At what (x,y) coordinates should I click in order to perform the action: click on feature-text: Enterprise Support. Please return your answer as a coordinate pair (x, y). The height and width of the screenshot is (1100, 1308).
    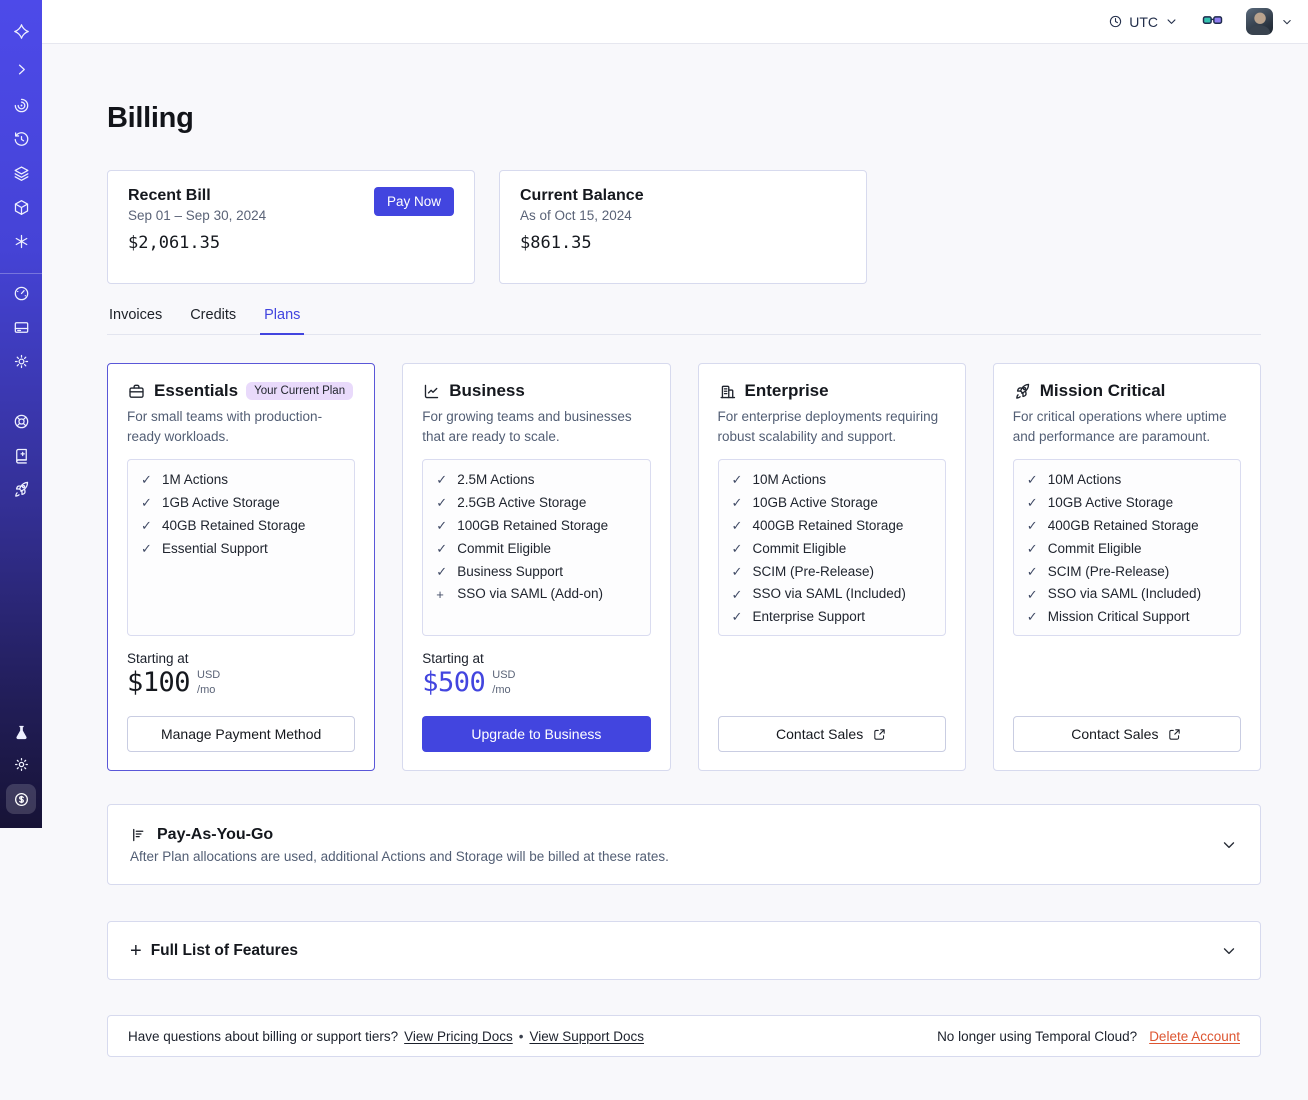
    Looking at the image, I should click on (809, 617).